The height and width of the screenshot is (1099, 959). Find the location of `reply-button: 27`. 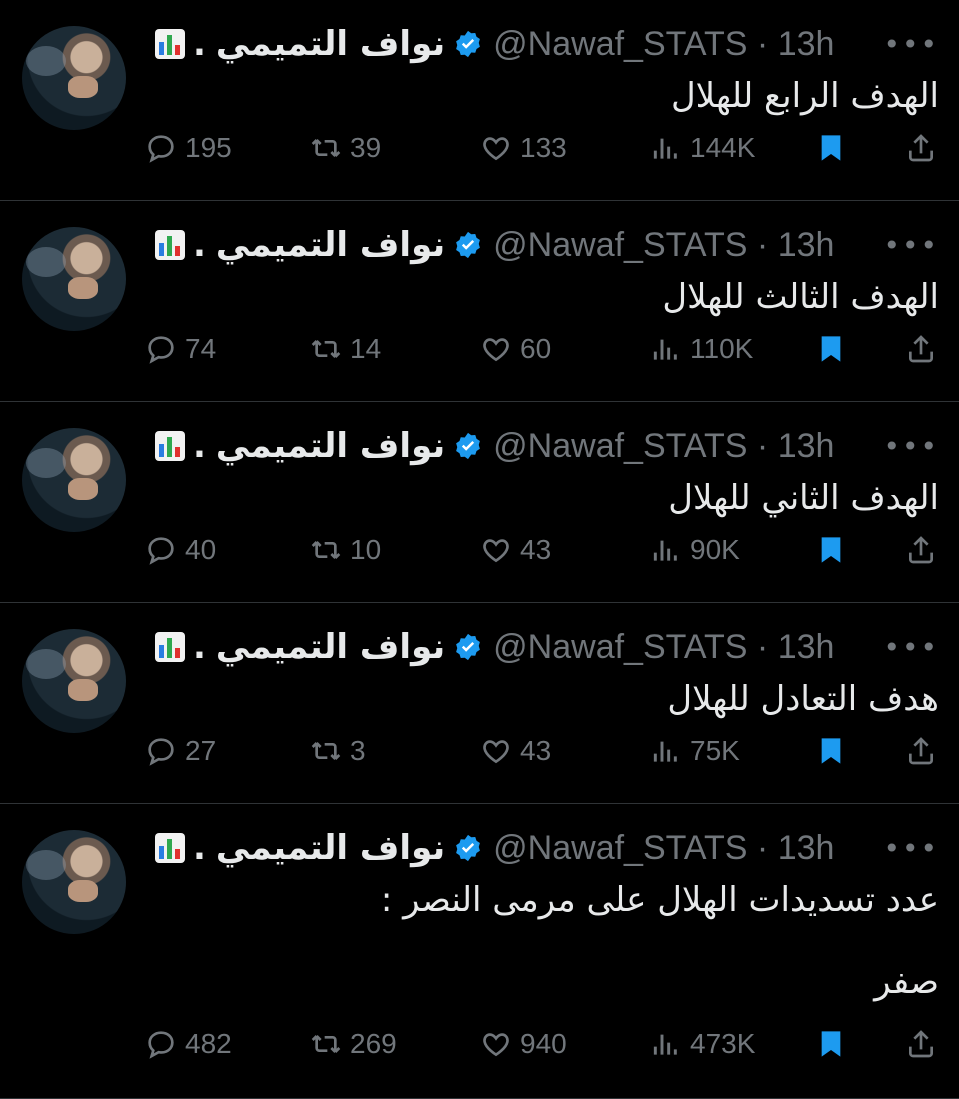

reply-button: 27 is located at coordinates (180, 751).